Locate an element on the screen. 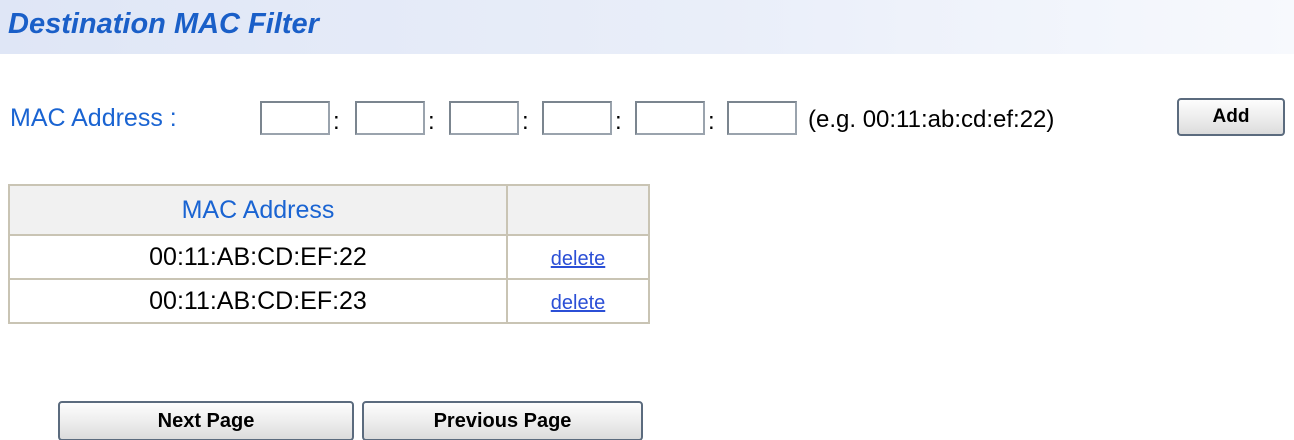 The image size is (1294, 440). page-header: Destination MAC Filter is located at coordinates (647, 27).